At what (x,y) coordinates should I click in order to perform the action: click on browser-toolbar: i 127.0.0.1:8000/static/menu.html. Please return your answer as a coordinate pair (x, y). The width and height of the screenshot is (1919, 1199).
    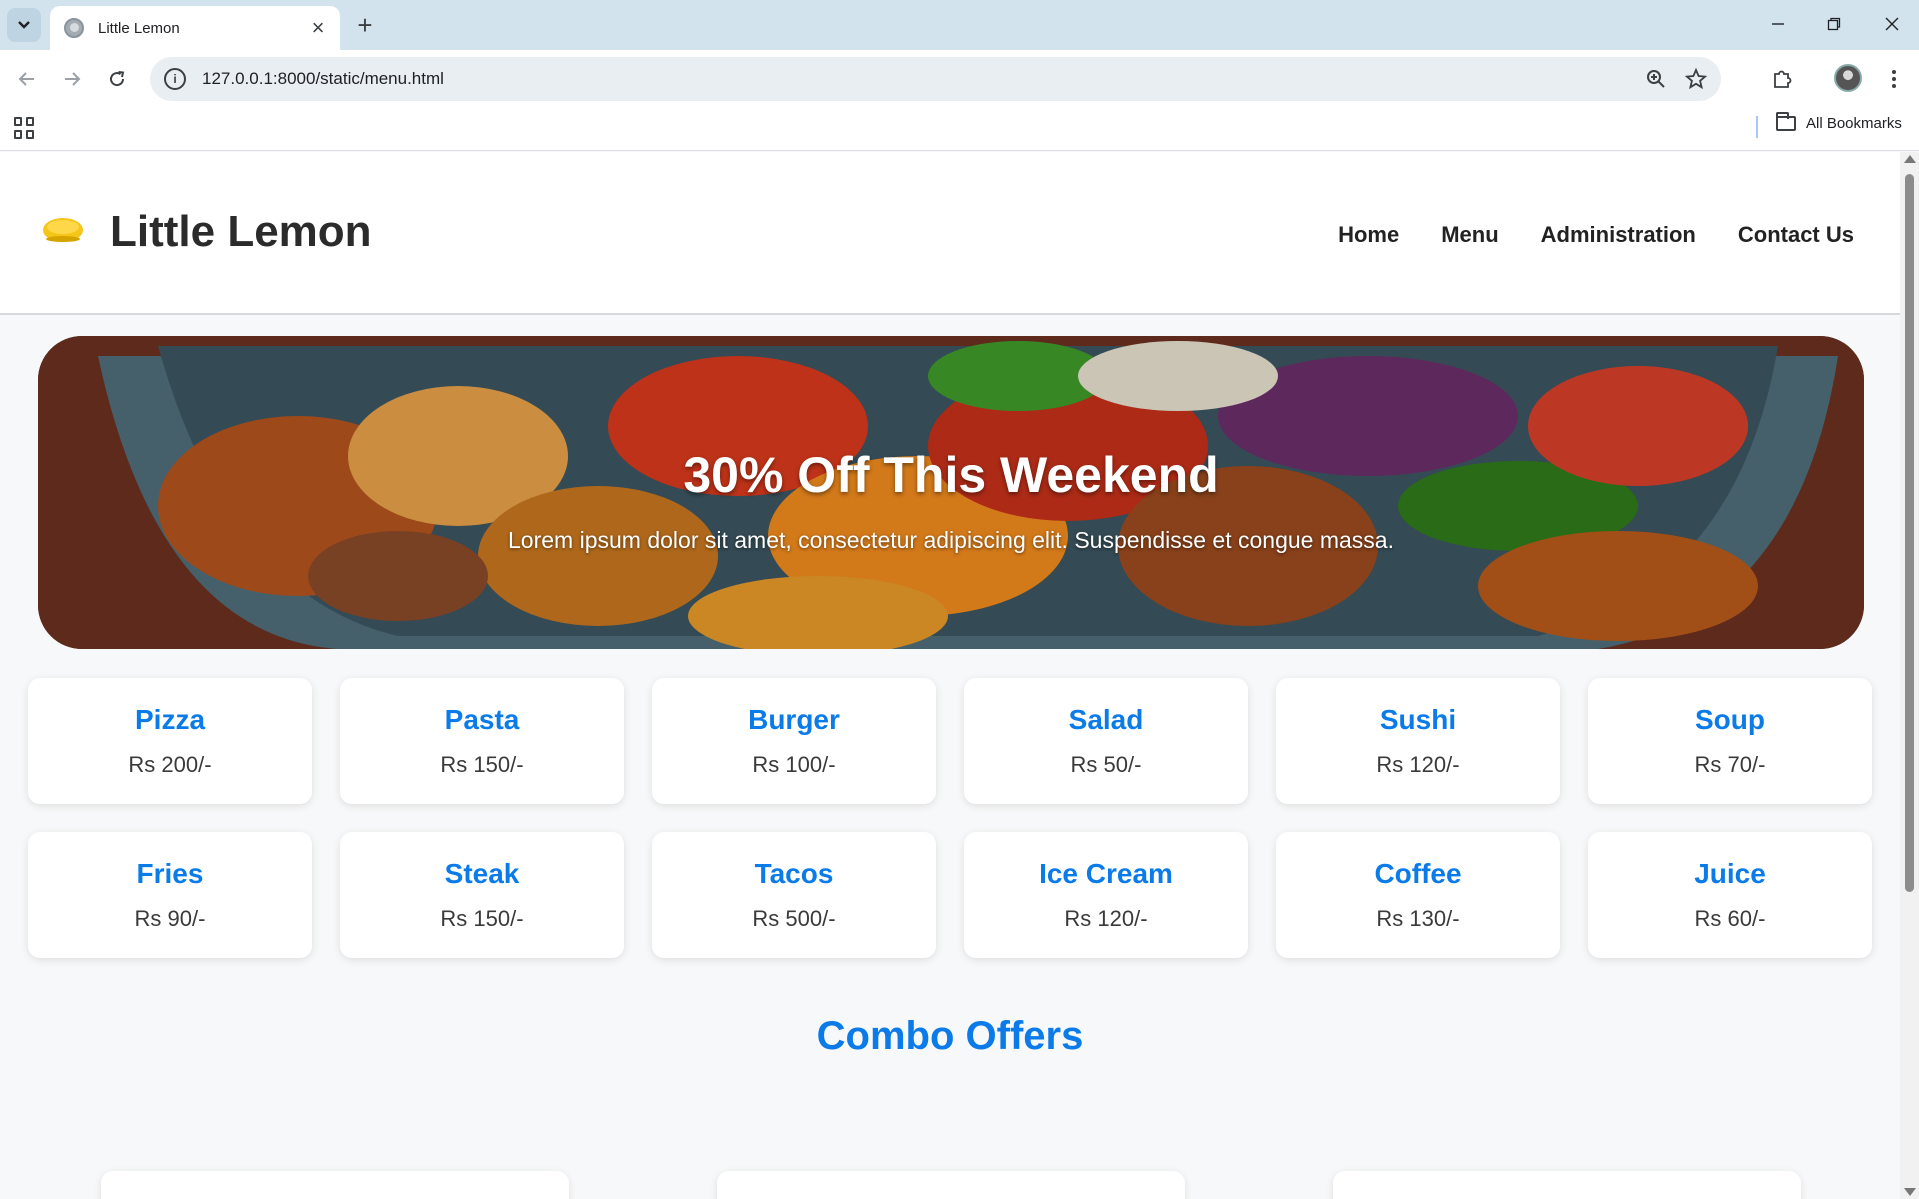
    Looking at the image, I should click on (959, 79).